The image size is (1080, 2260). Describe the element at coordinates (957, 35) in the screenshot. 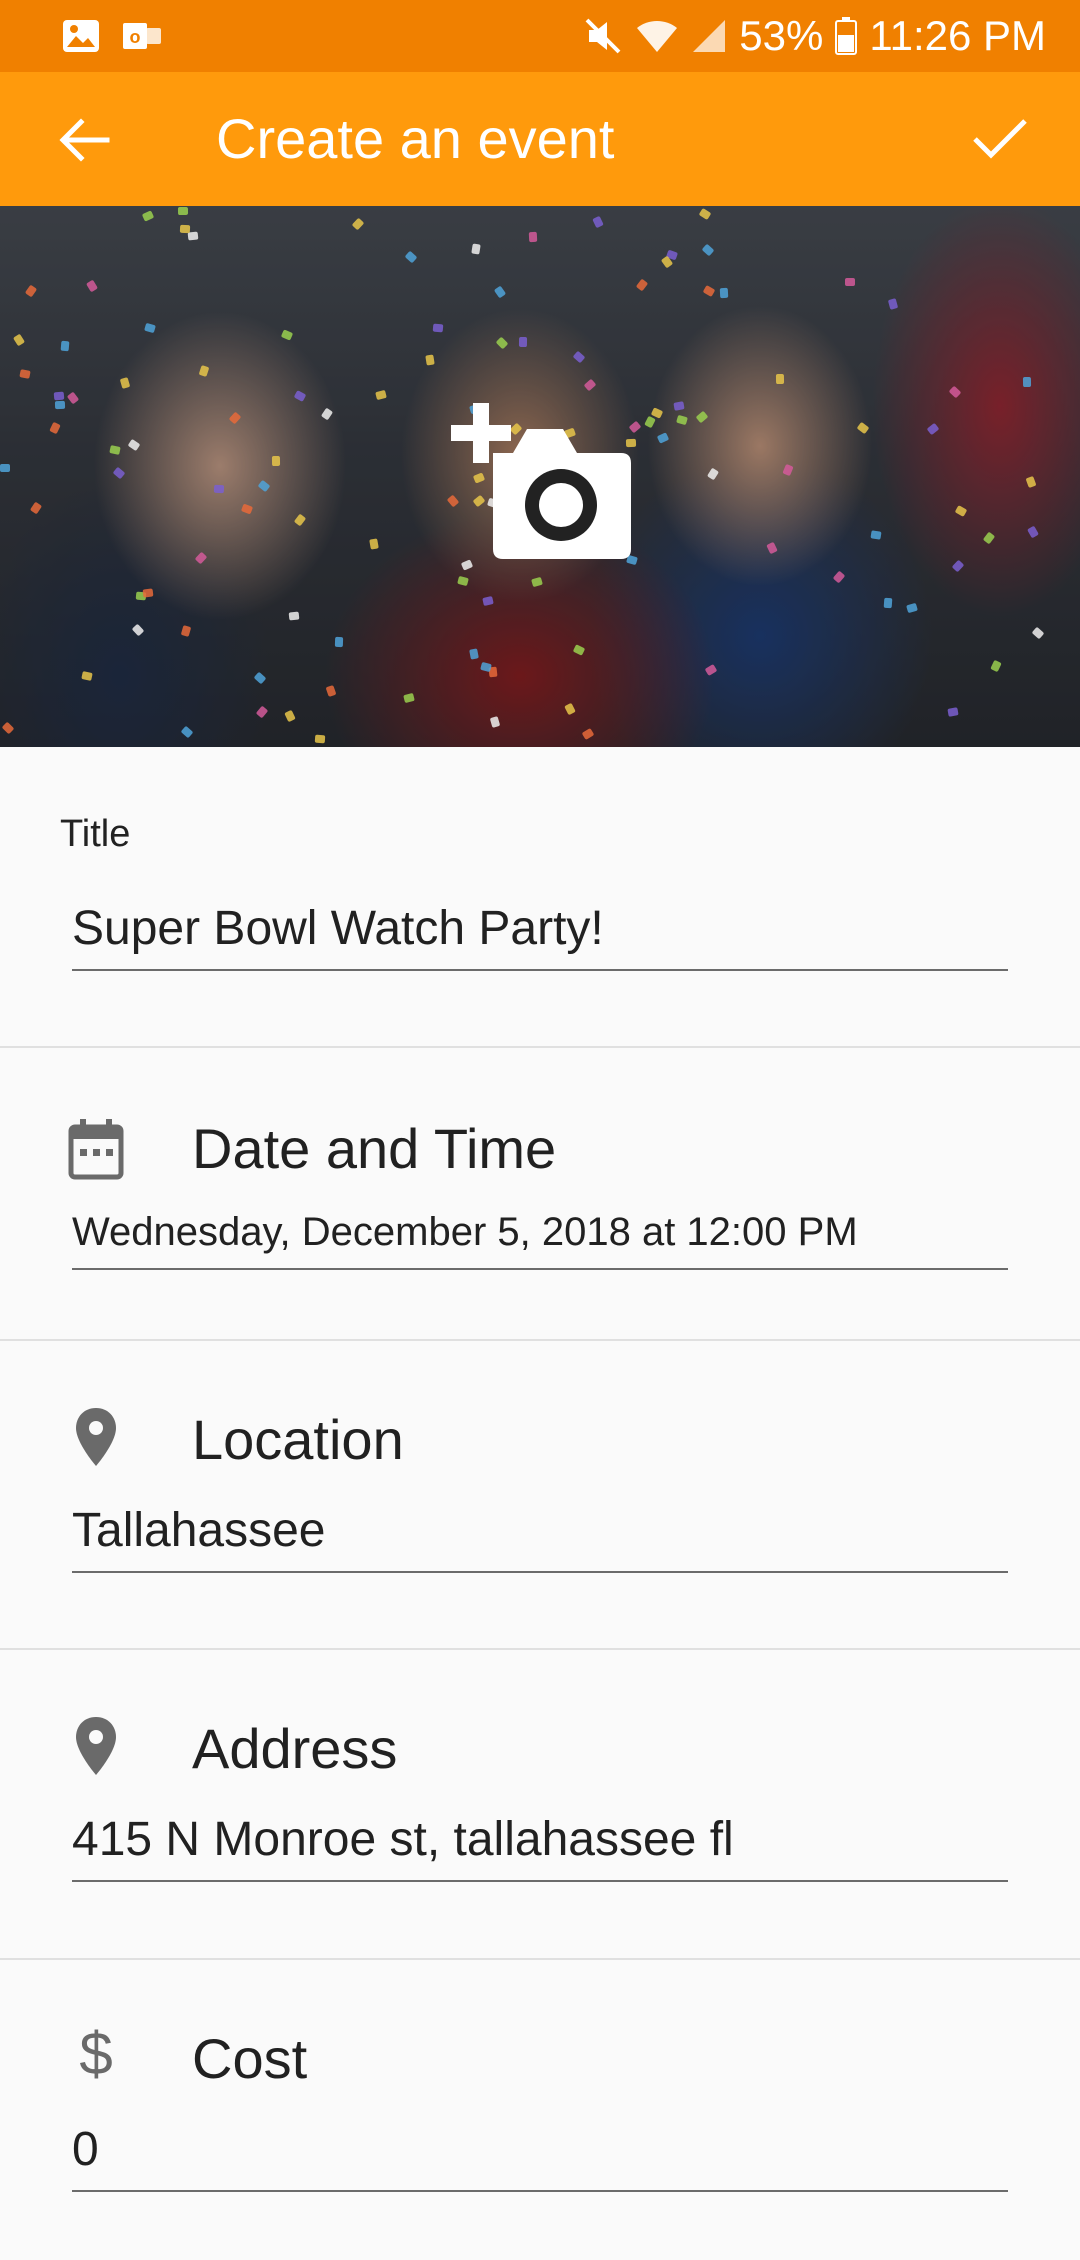

I see `status-time: 11:26 PM` at that location.